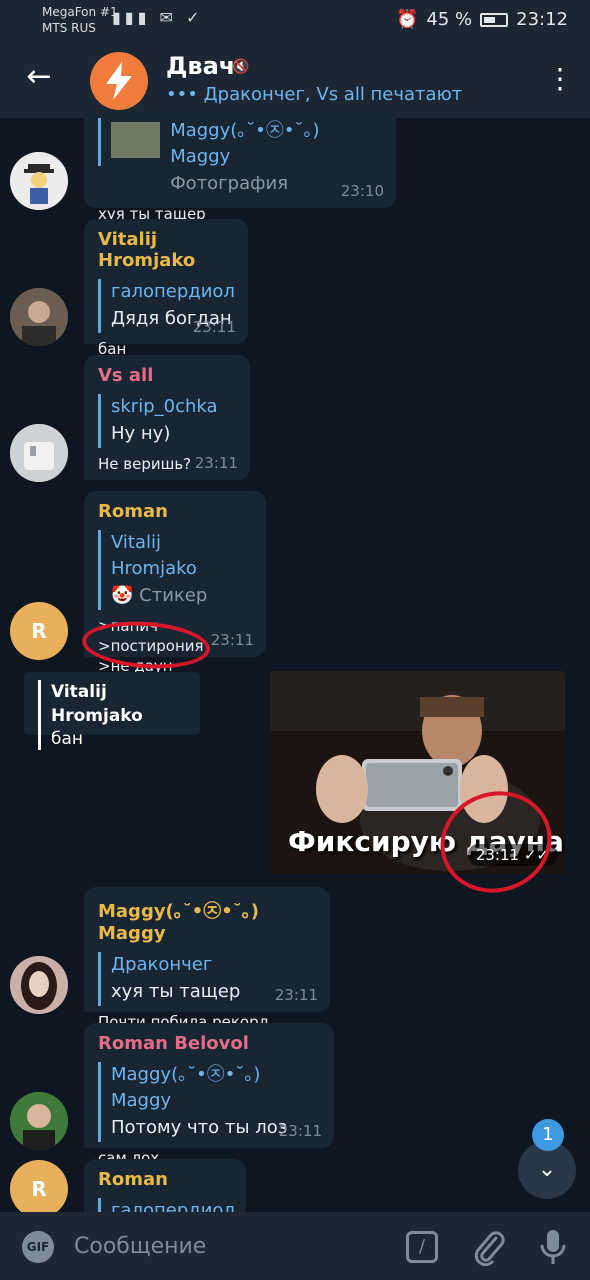 The height and width of the screenshot is (1280, 590). Describe the element at coordinates (422, 1247) in the screenshot. I see `bot-commands-icon: /` at that location.